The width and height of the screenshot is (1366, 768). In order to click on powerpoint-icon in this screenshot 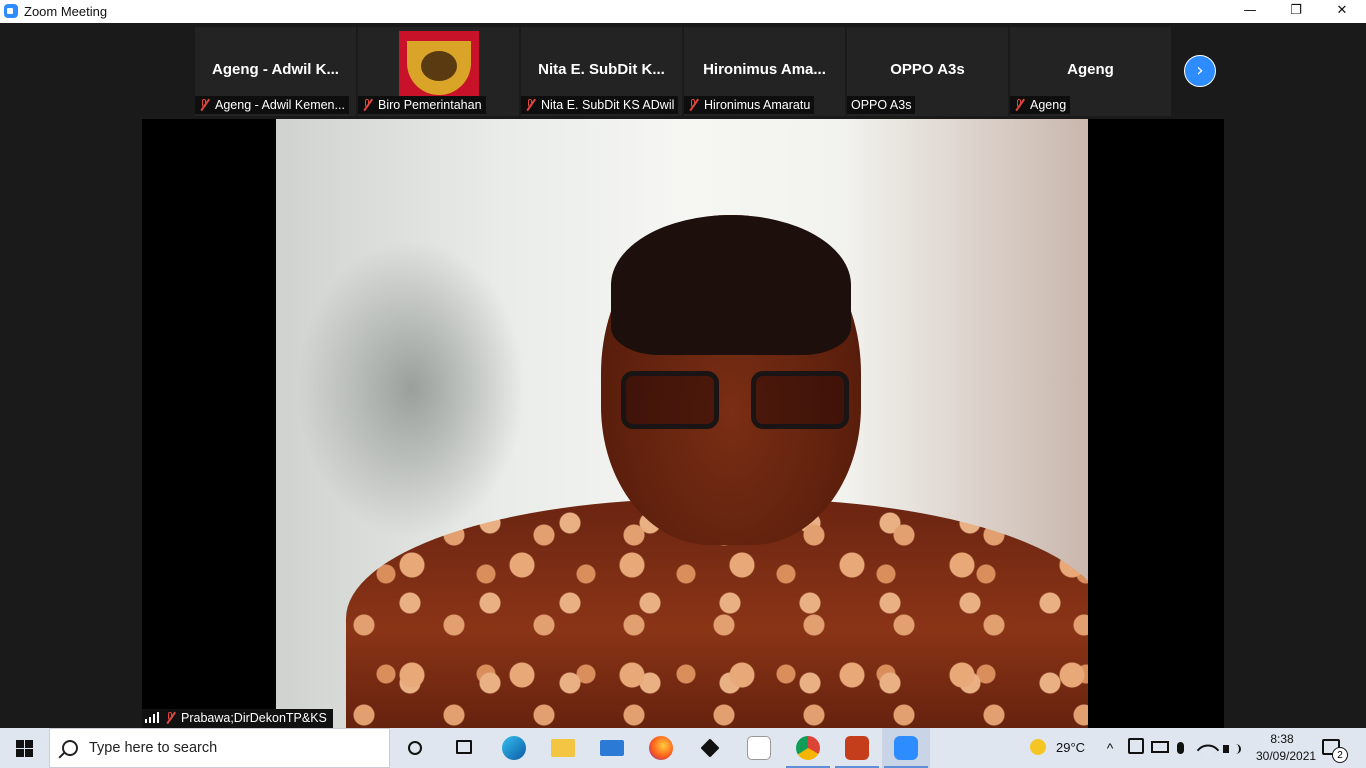, I will do `click(857, 748)`.